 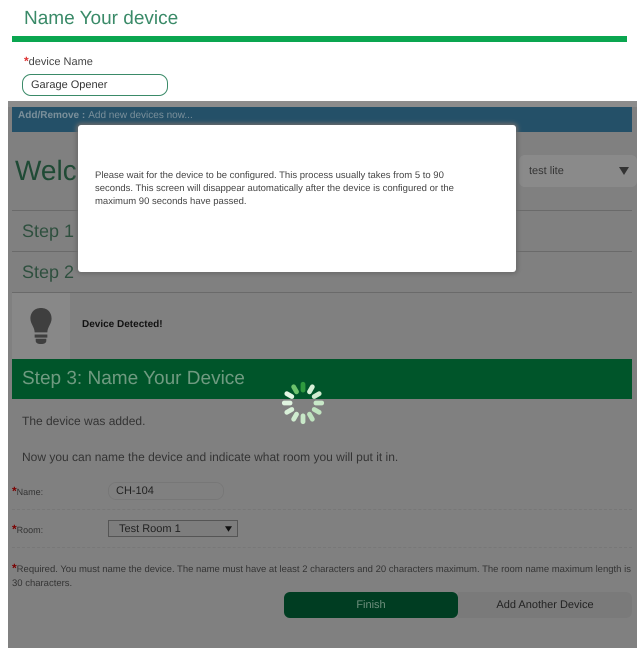 What do you see at coordinates (95, 85) in the screenshot?
I see `device-name-field: Garage Opener` at bounding box center [95, 85].